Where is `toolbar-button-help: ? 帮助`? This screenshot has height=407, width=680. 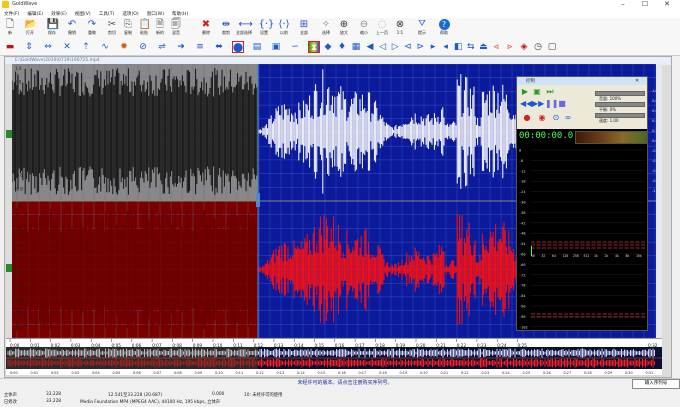 toolbar-button-help: ? 帮助 is located at coordinates (444, 28).